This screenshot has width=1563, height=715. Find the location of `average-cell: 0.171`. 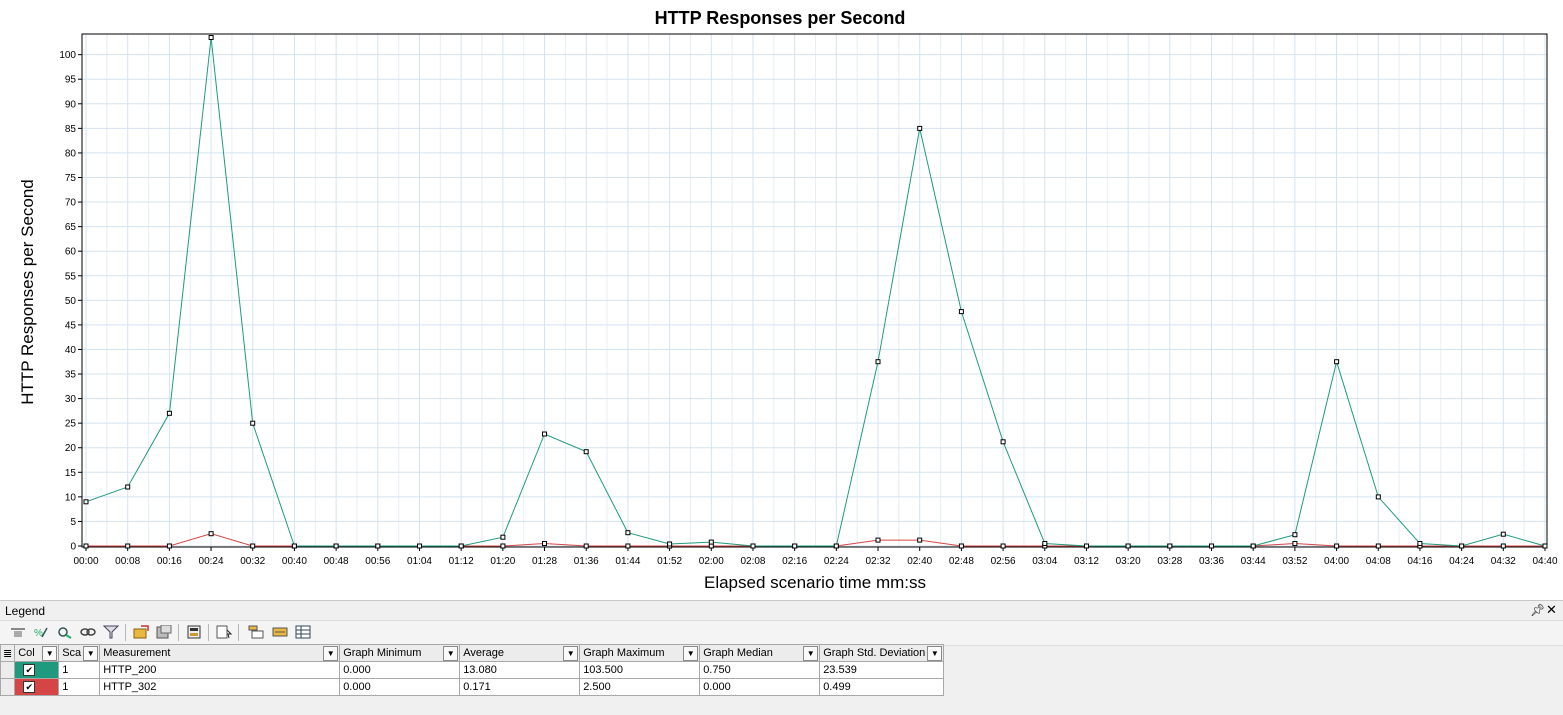

average-cell: 0.171 is located at coordinates (520, 687).